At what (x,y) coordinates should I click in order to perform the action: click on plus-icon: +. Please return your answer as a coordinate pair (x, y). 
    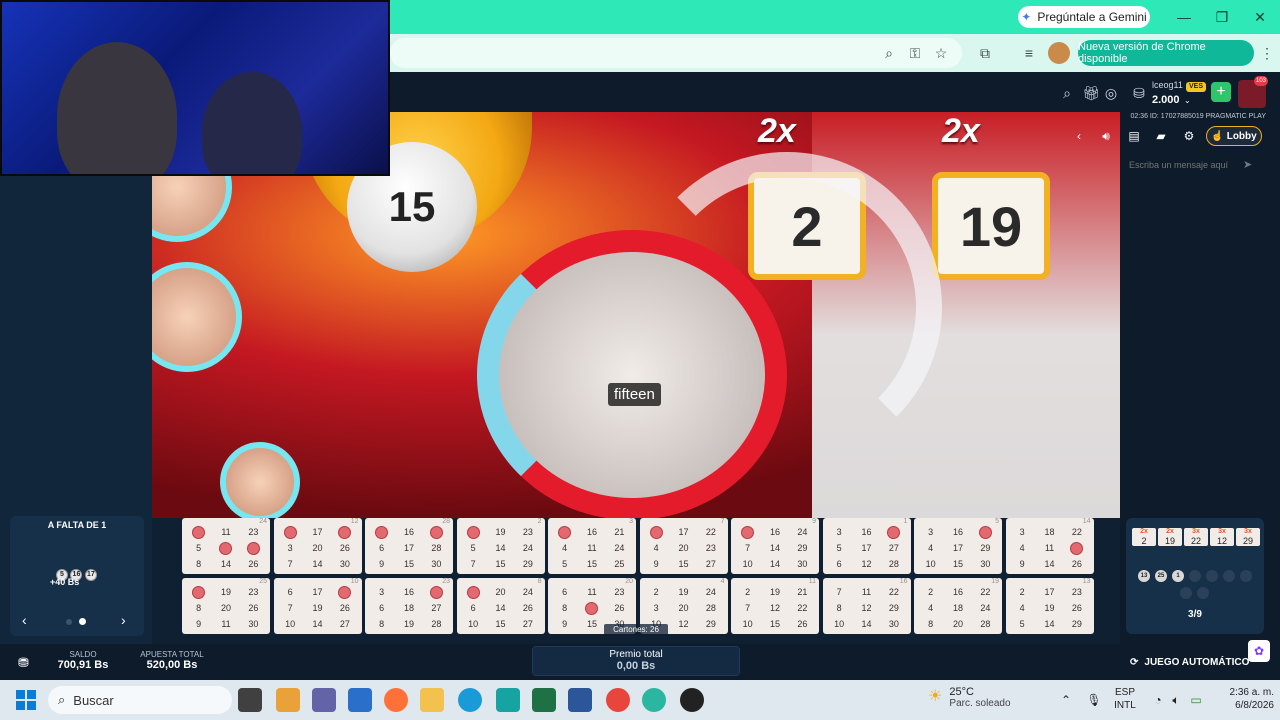
    Looking at the image, I should click on (1221, 91).